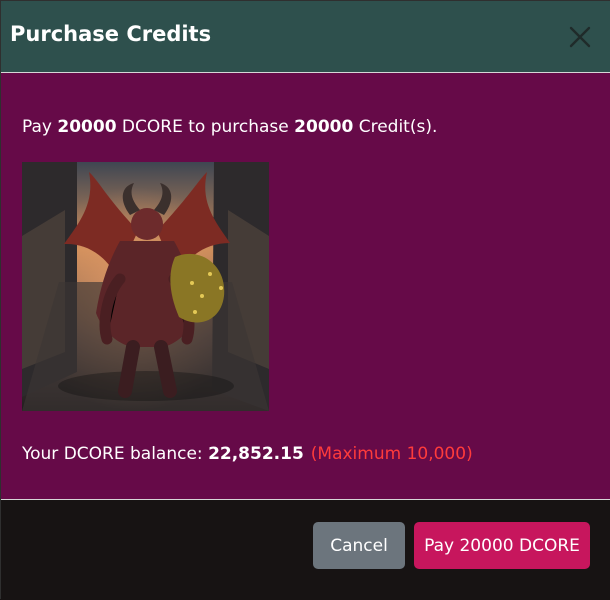 The width and height of the screenshot is (610, 600). I want to click on payment-amount: 20000, so click(87, 127).